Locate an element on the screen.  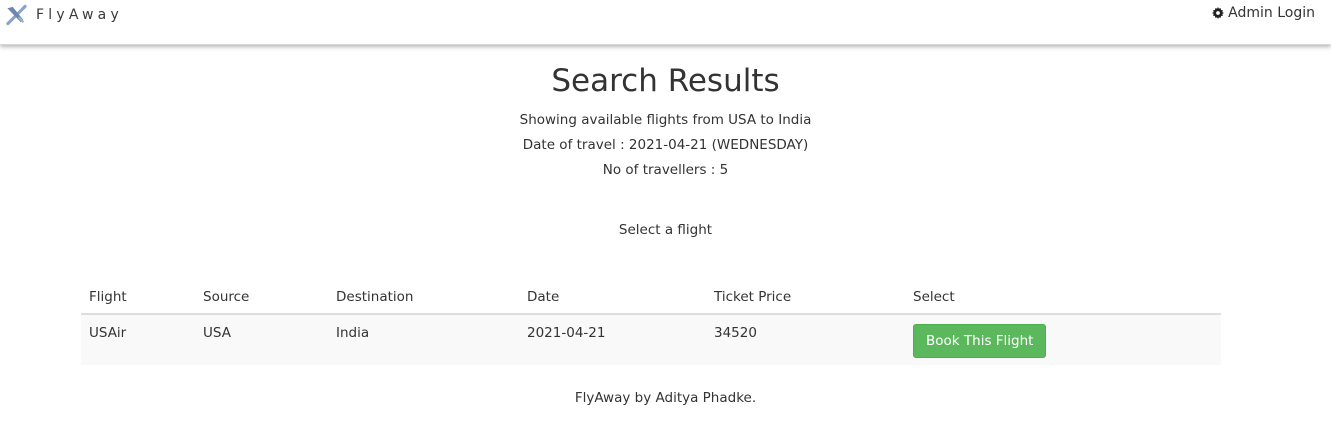
admin-login-label: Admin Login is located at coordinates (1271, 13).